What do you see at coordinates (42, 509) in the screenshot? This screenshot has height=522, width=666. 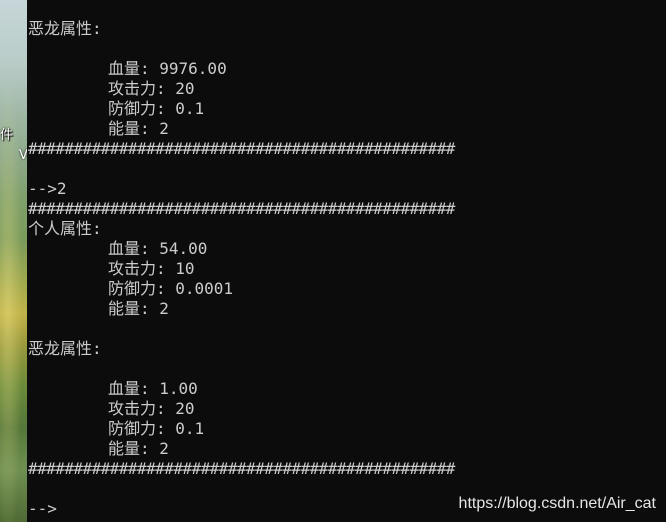 I see `input-prompt: -->` at bounding box center [42, 509].